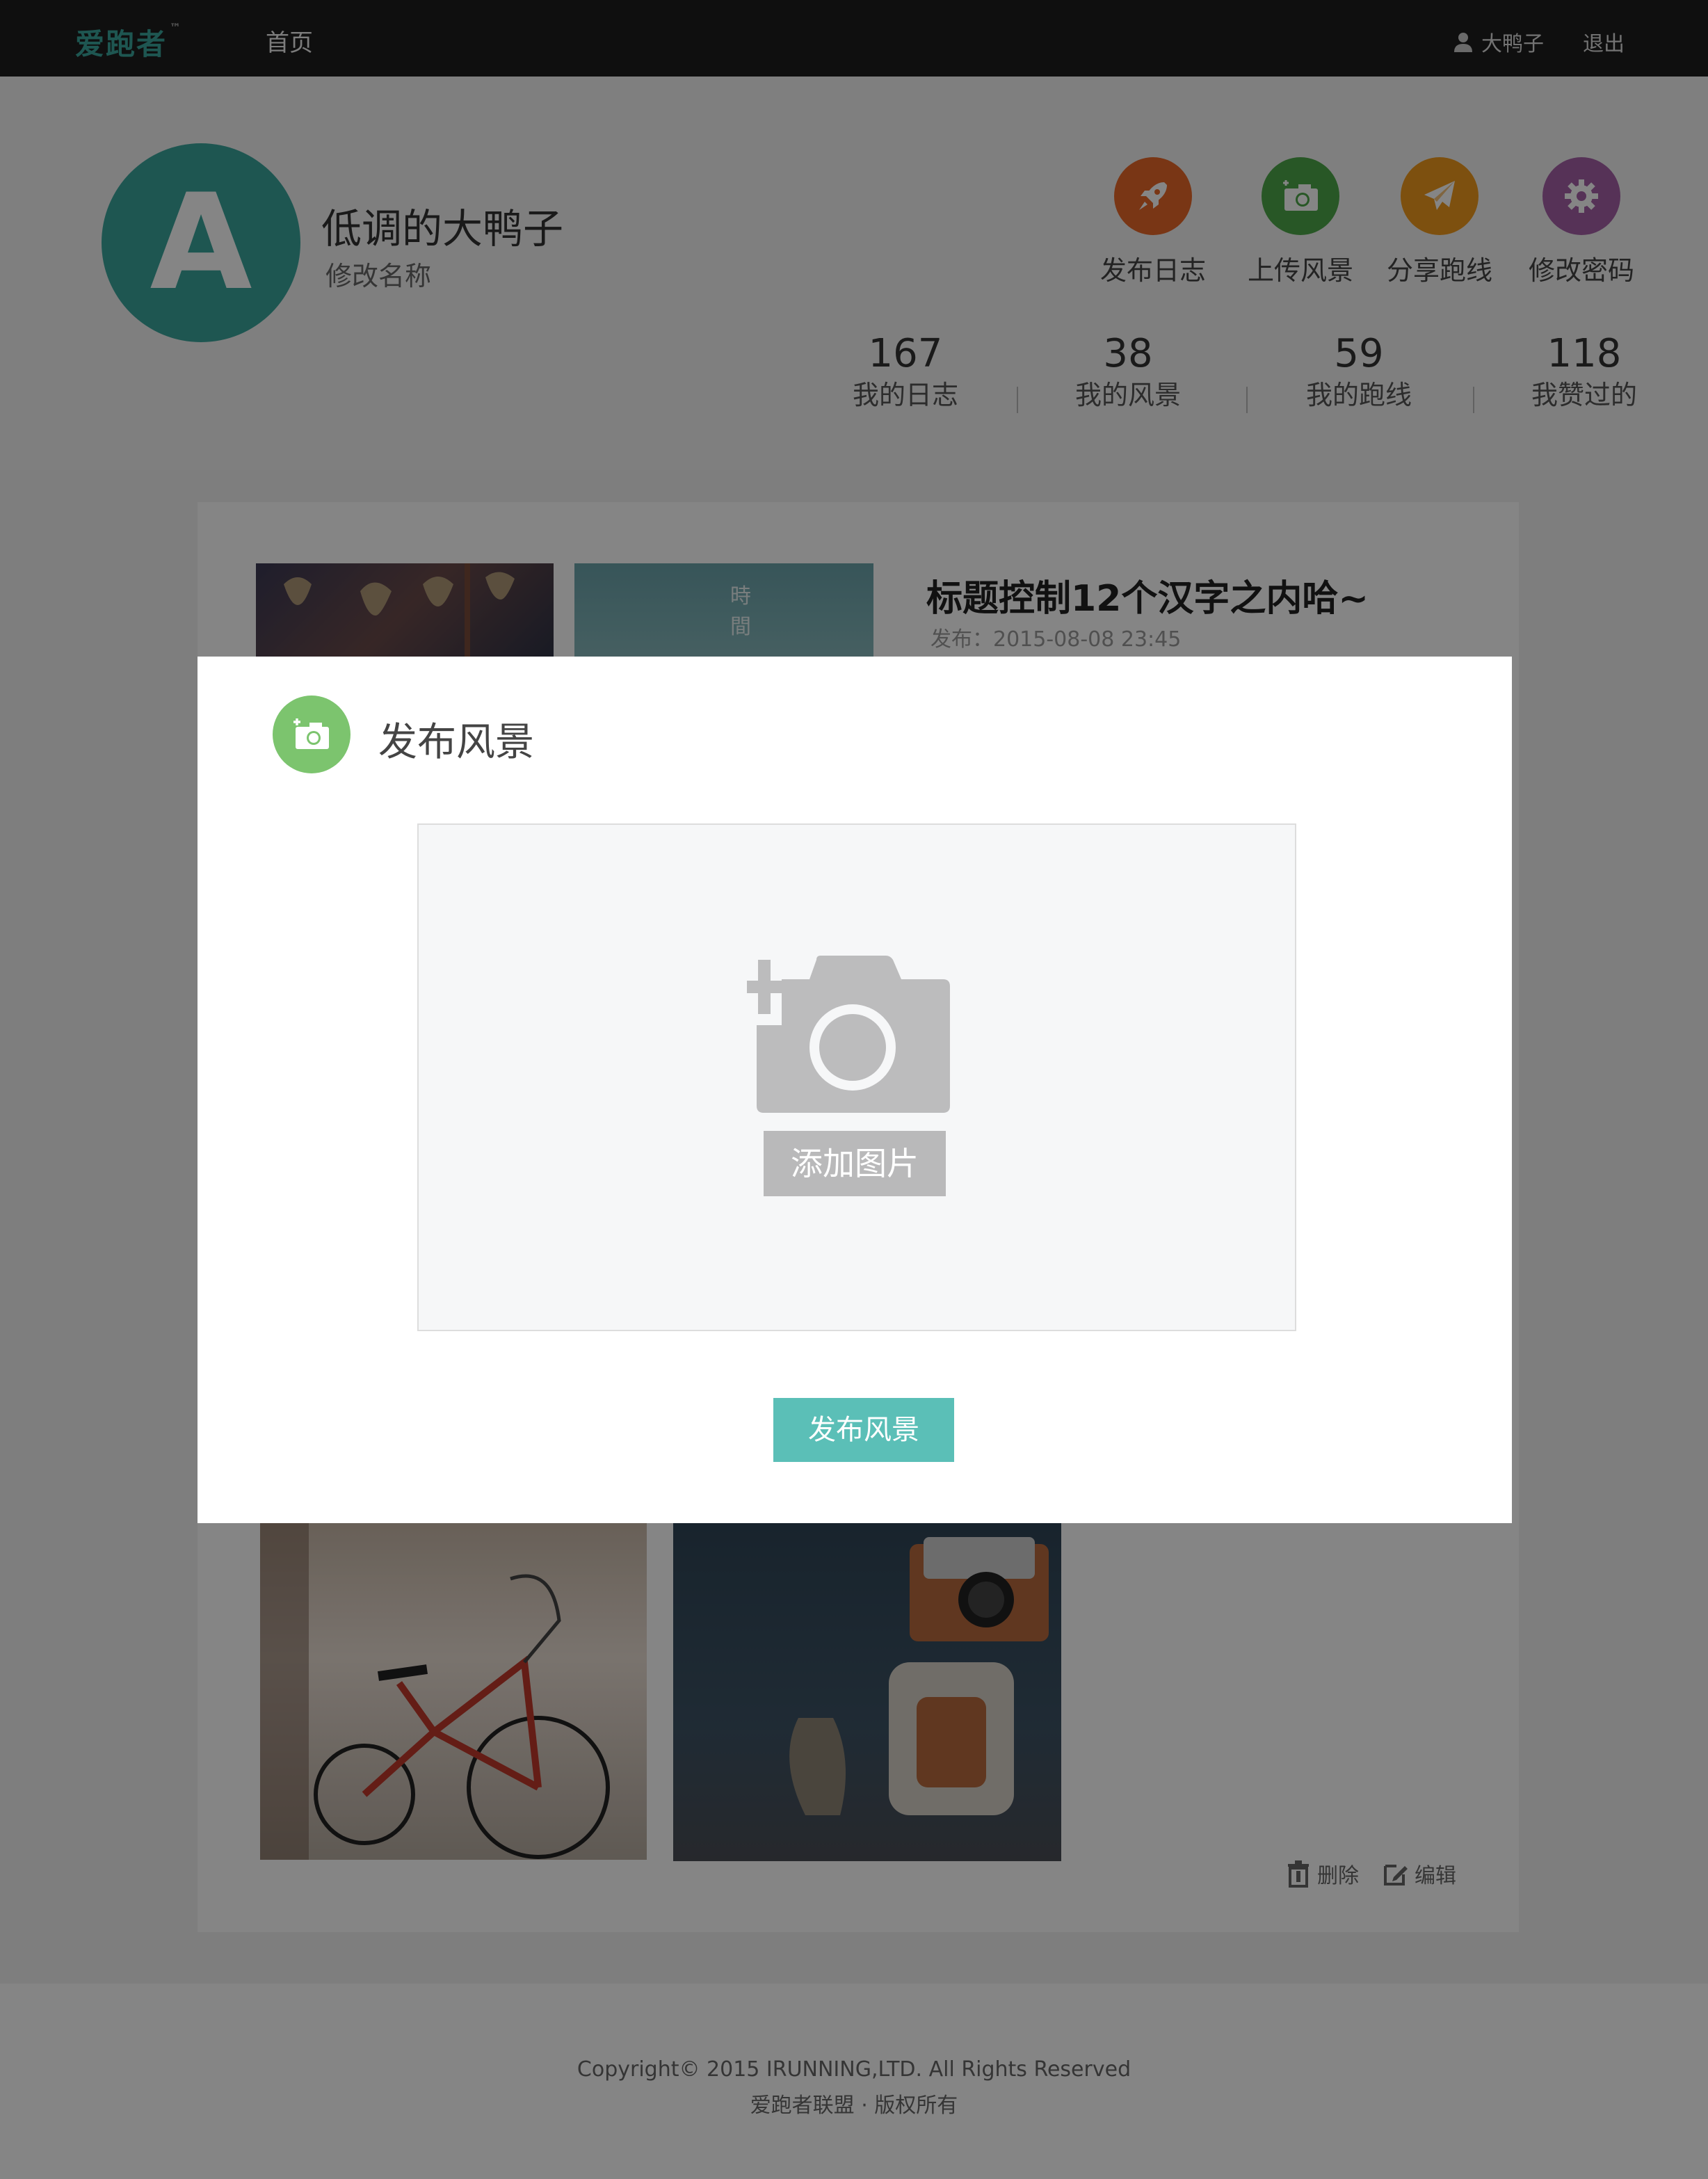  What do you see at coordinates (848, 1034) in the screenshot?
I see `add-photo-icon` at bounding box center [848, 1034].